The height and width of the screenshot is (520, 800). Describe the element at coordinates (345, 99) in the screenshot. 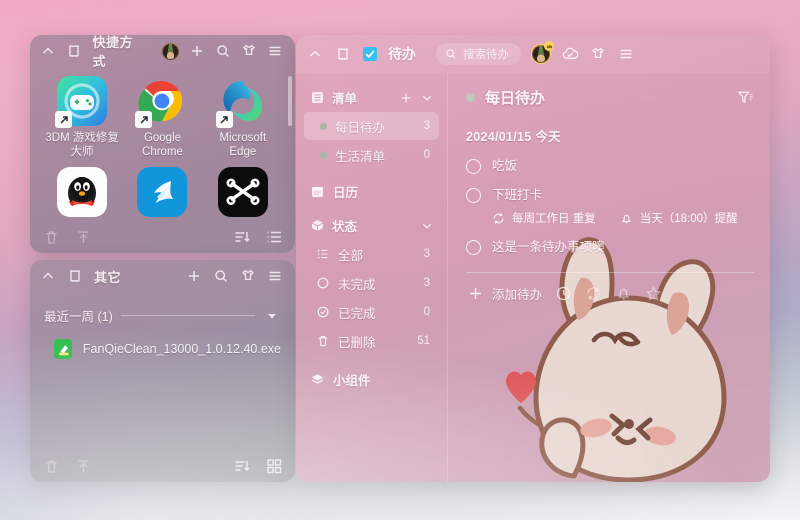

I see `lists-section-label: 清单` at that location.